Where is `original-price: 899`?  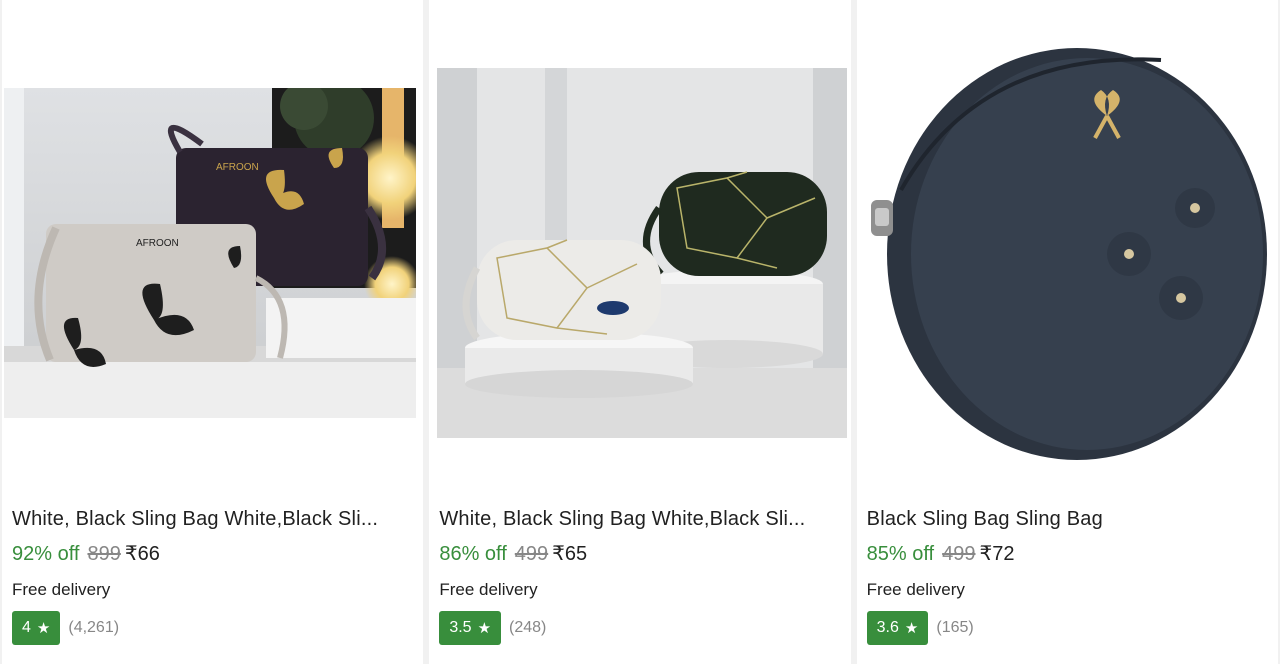 original-price: 899 is located at coordinates (104, 554).